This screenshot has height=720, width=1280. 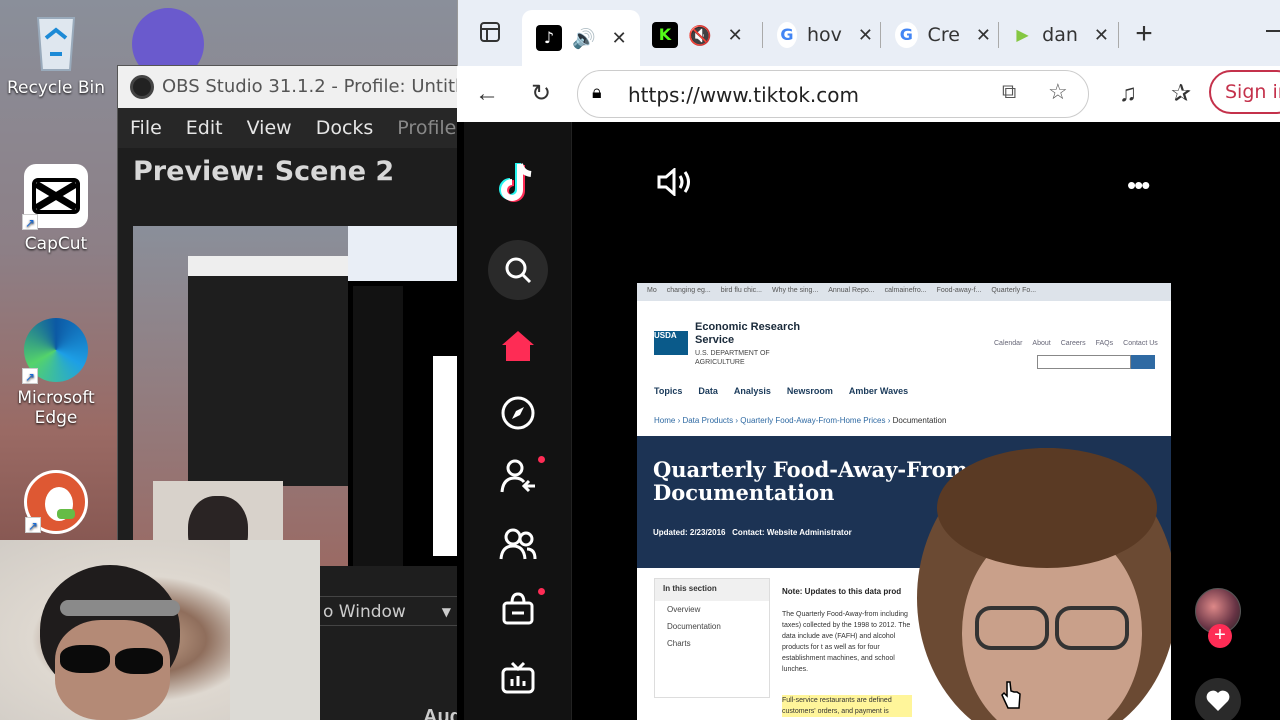 I want to click on ers-title: Economic Research Service, so click(x=748, y=333).